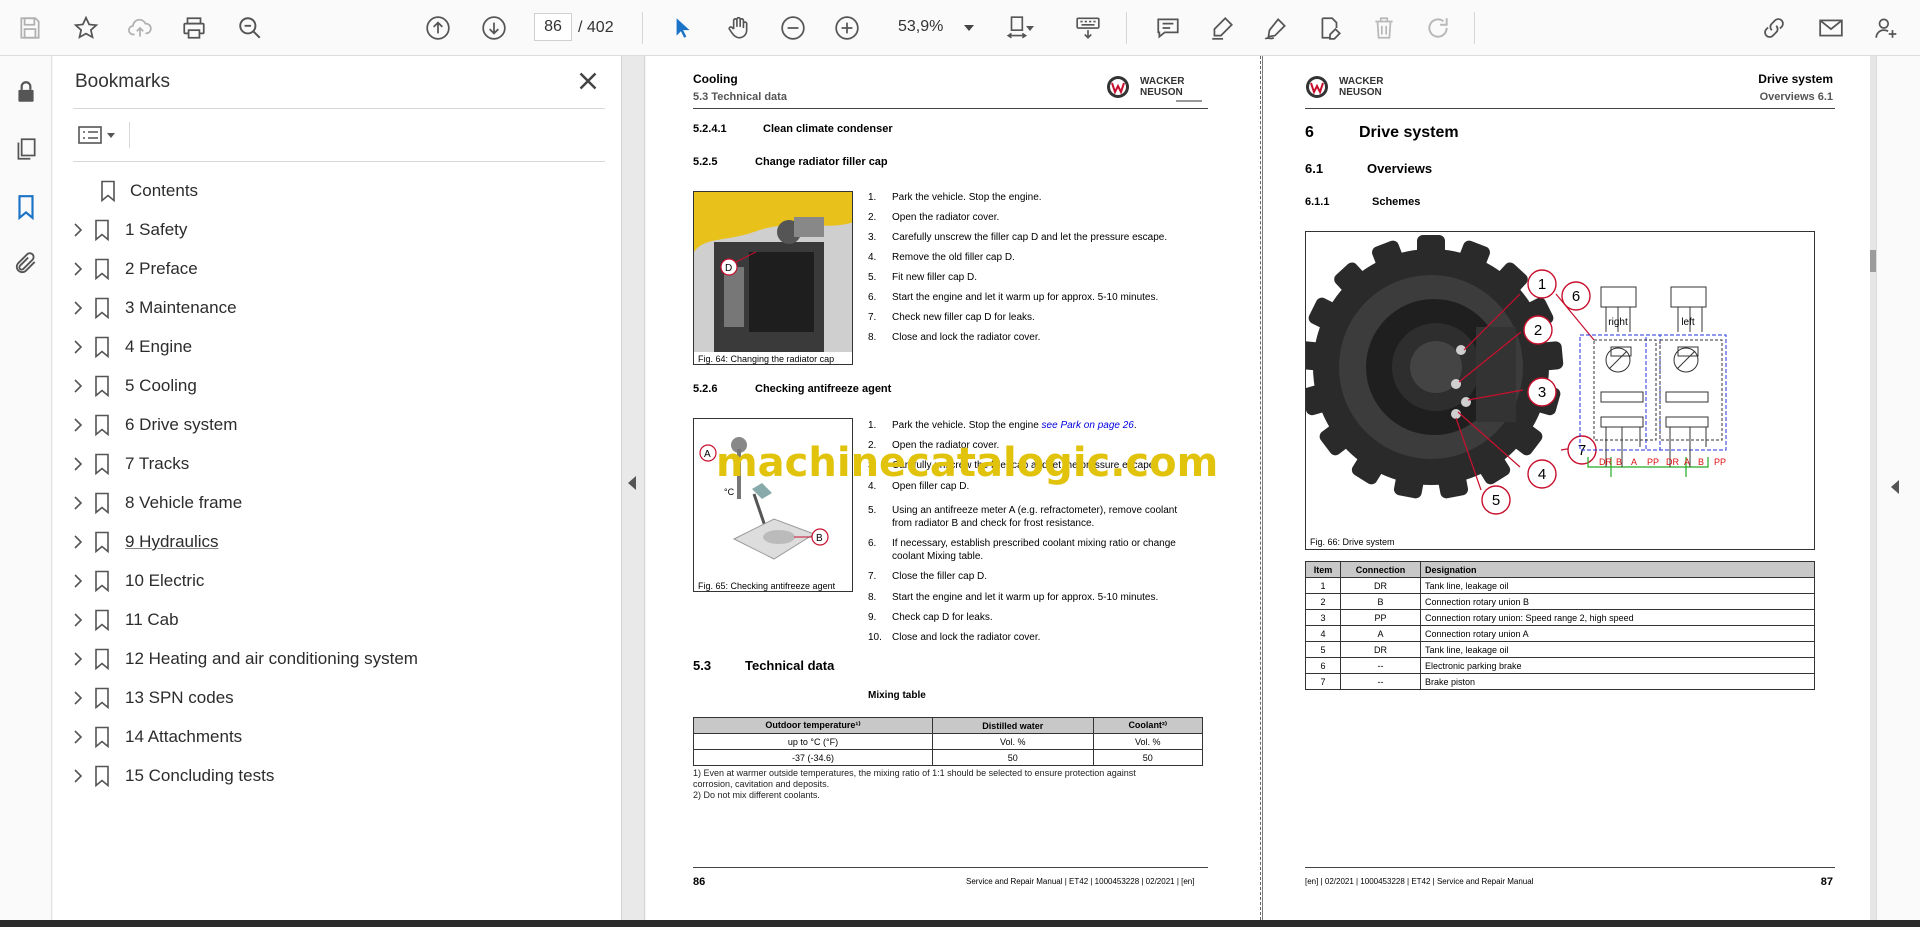 The height and width of the screenshot is (927, 1920). Describe the element at coordinates (337, 230) in the screenshot. I see `bookmark-item: 1 Safety` at that location.